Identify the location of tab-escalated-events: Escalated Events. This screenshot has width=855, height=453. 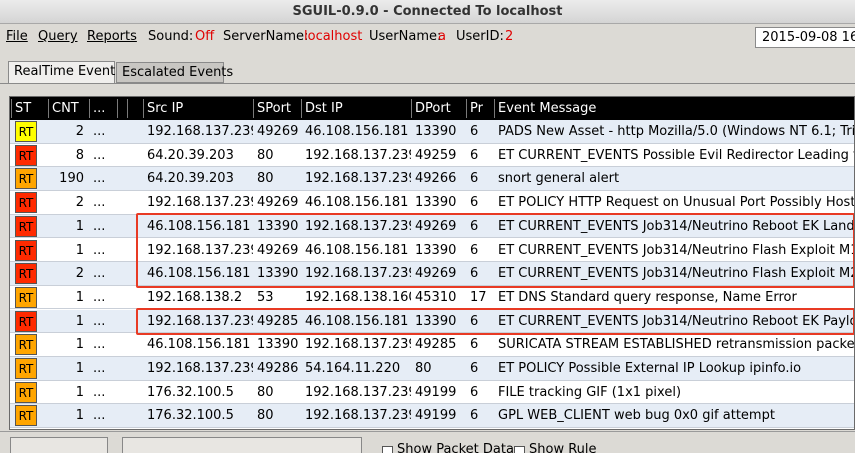
(174, 72).